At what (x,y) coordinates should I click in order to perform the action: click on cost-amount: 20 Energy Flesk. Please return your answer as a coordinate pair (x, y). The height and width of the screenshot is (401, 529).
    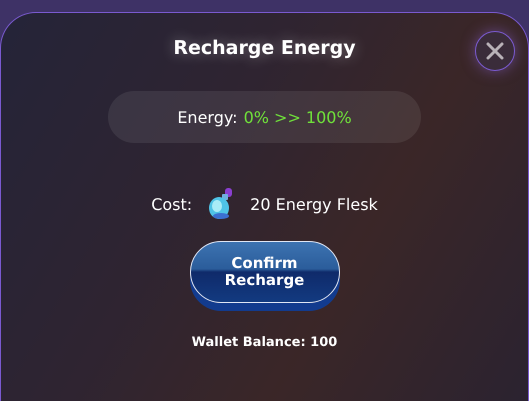
    Looking at the image, I should click on (314, 204).